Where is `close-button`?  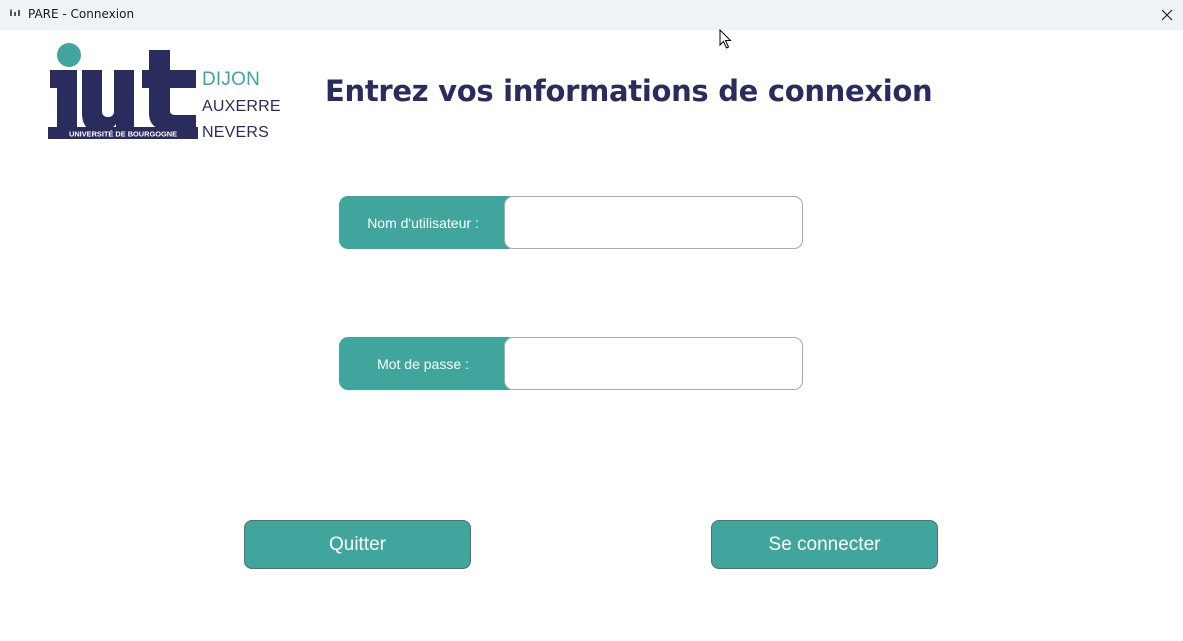
close-button is located at coordinates (1167, 15).